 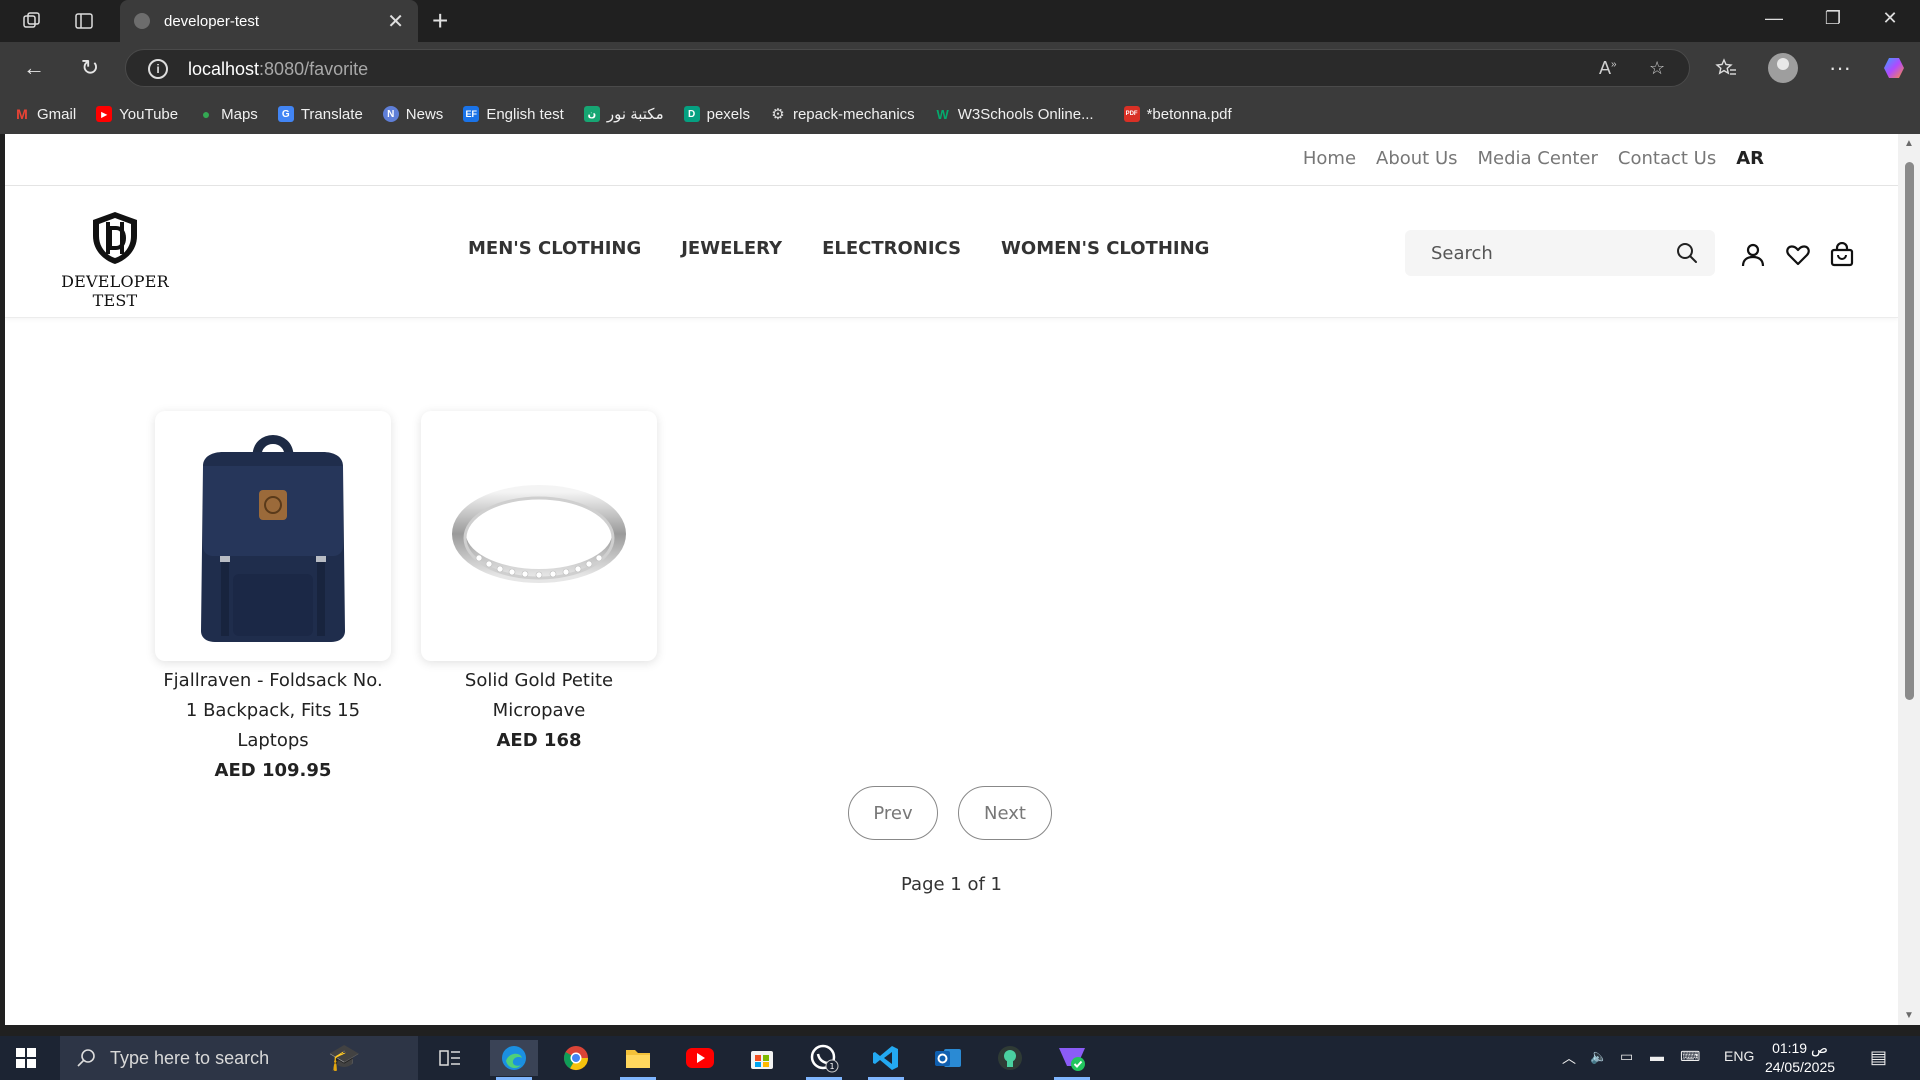 I want to click on address-bar: i localhost:8080/favorite A» ☆, so click(x=907, y=68).